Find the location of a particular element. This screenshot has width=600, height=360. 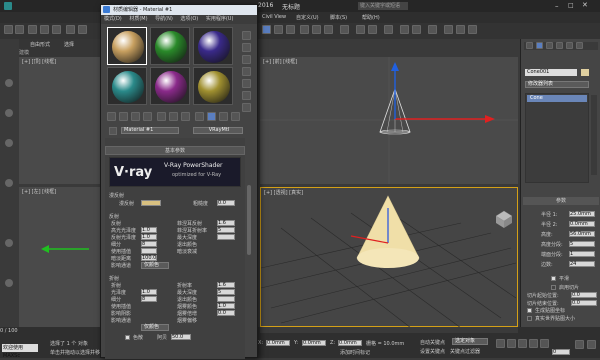

object-color-swatch is located at coordinates (585, 72).